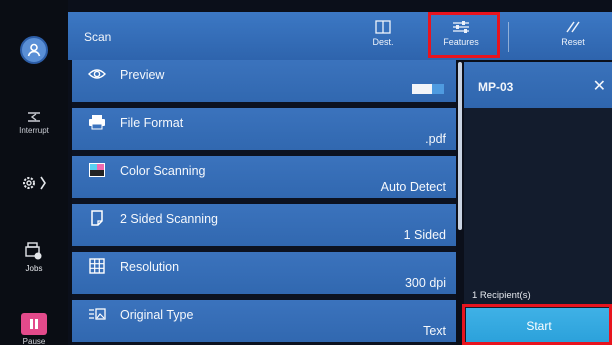  I want to click on feature-label: File Format, so click(152, 123).